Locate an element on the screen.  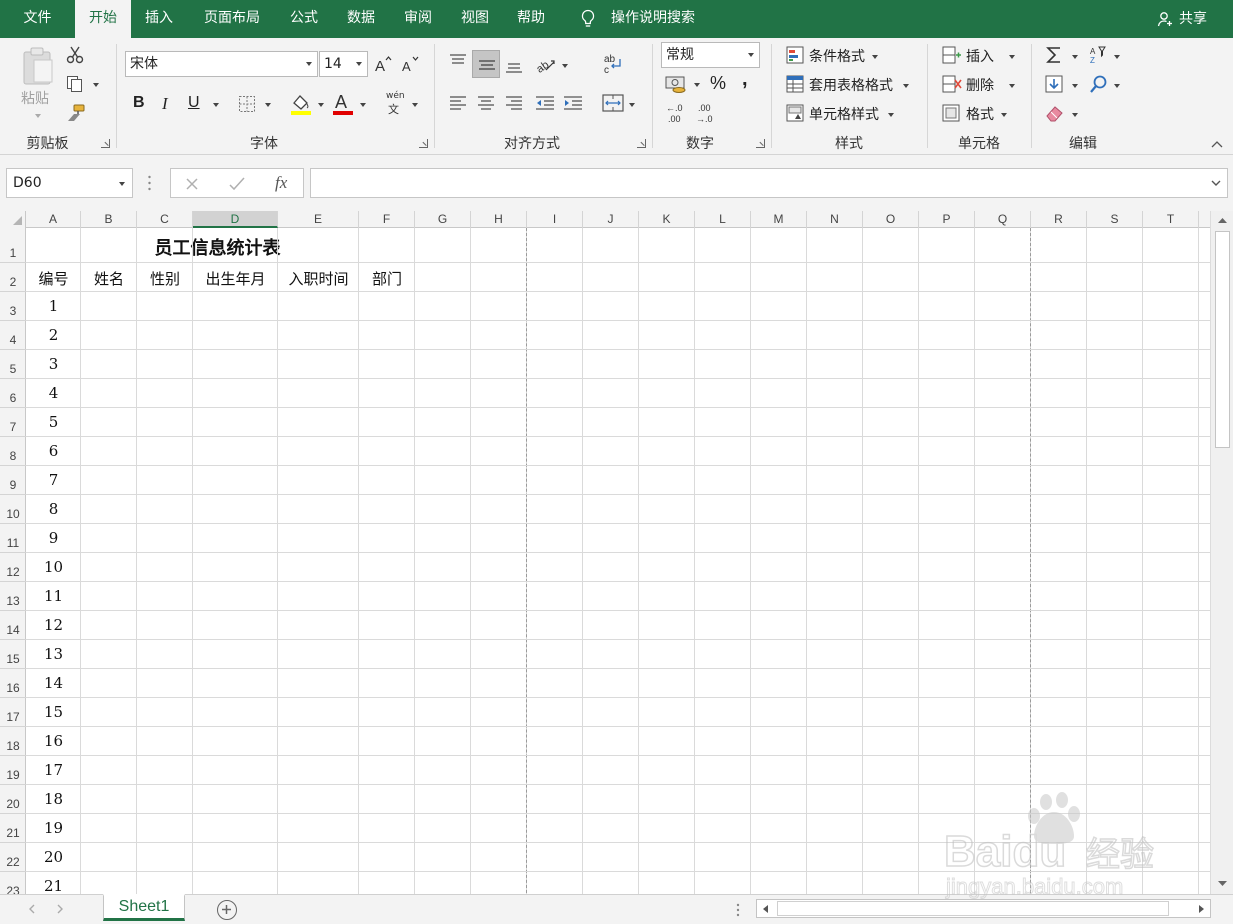
format-as-table-icon is located at coordinates (795, 84).